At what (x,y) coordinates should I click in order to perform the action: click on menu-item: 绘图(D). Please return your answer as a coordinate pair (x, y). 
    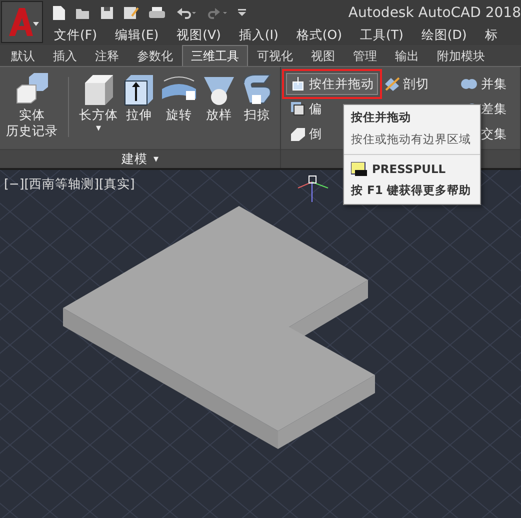
    Looking at the image, I should click on (443, 35).